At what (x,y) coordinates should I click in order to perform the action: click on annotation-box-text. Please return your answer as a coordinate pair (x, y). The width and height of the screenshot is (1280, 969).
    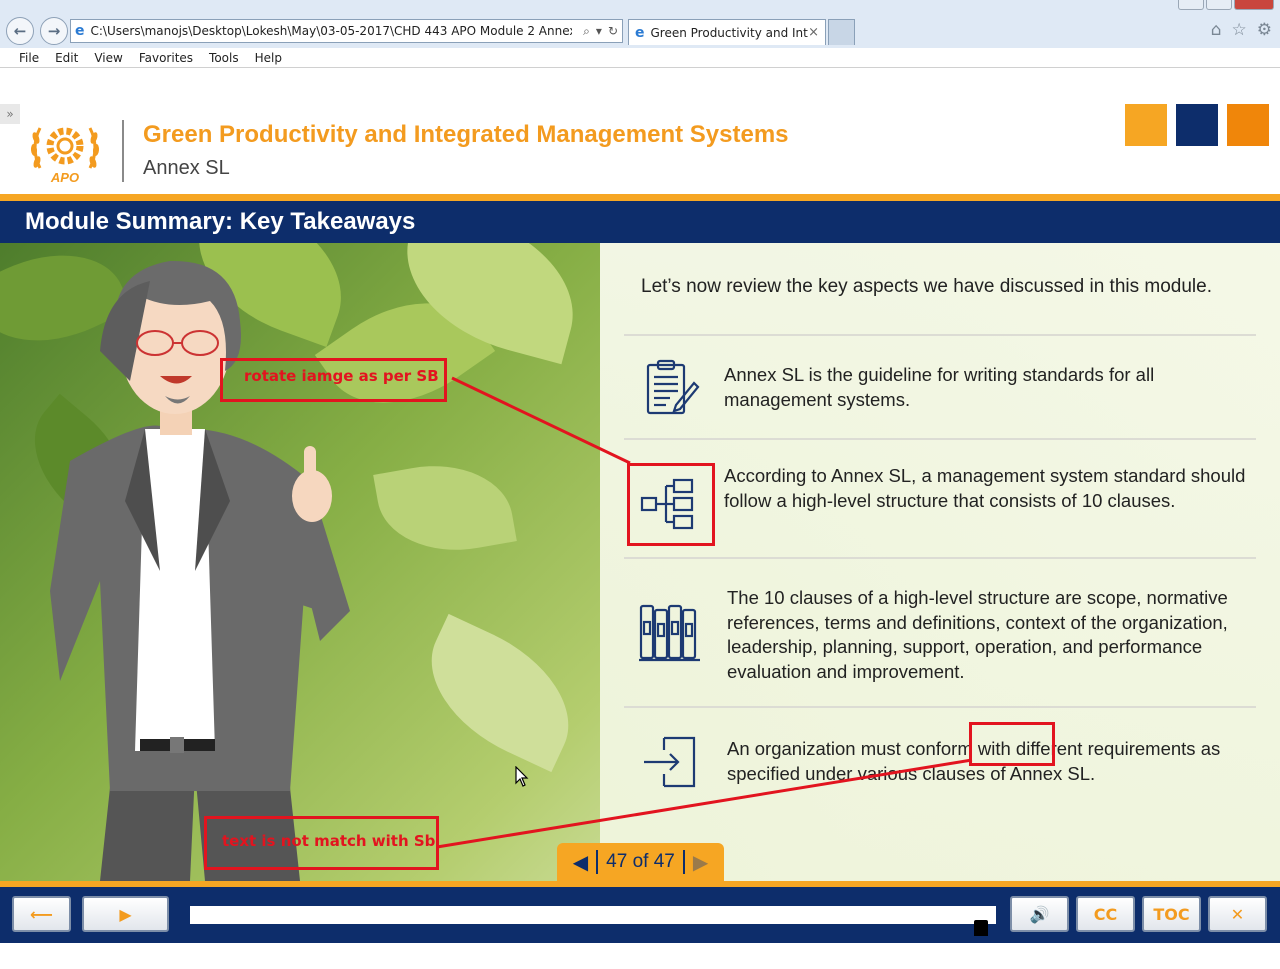
    Looking at the image, I should click on (1012, 744).